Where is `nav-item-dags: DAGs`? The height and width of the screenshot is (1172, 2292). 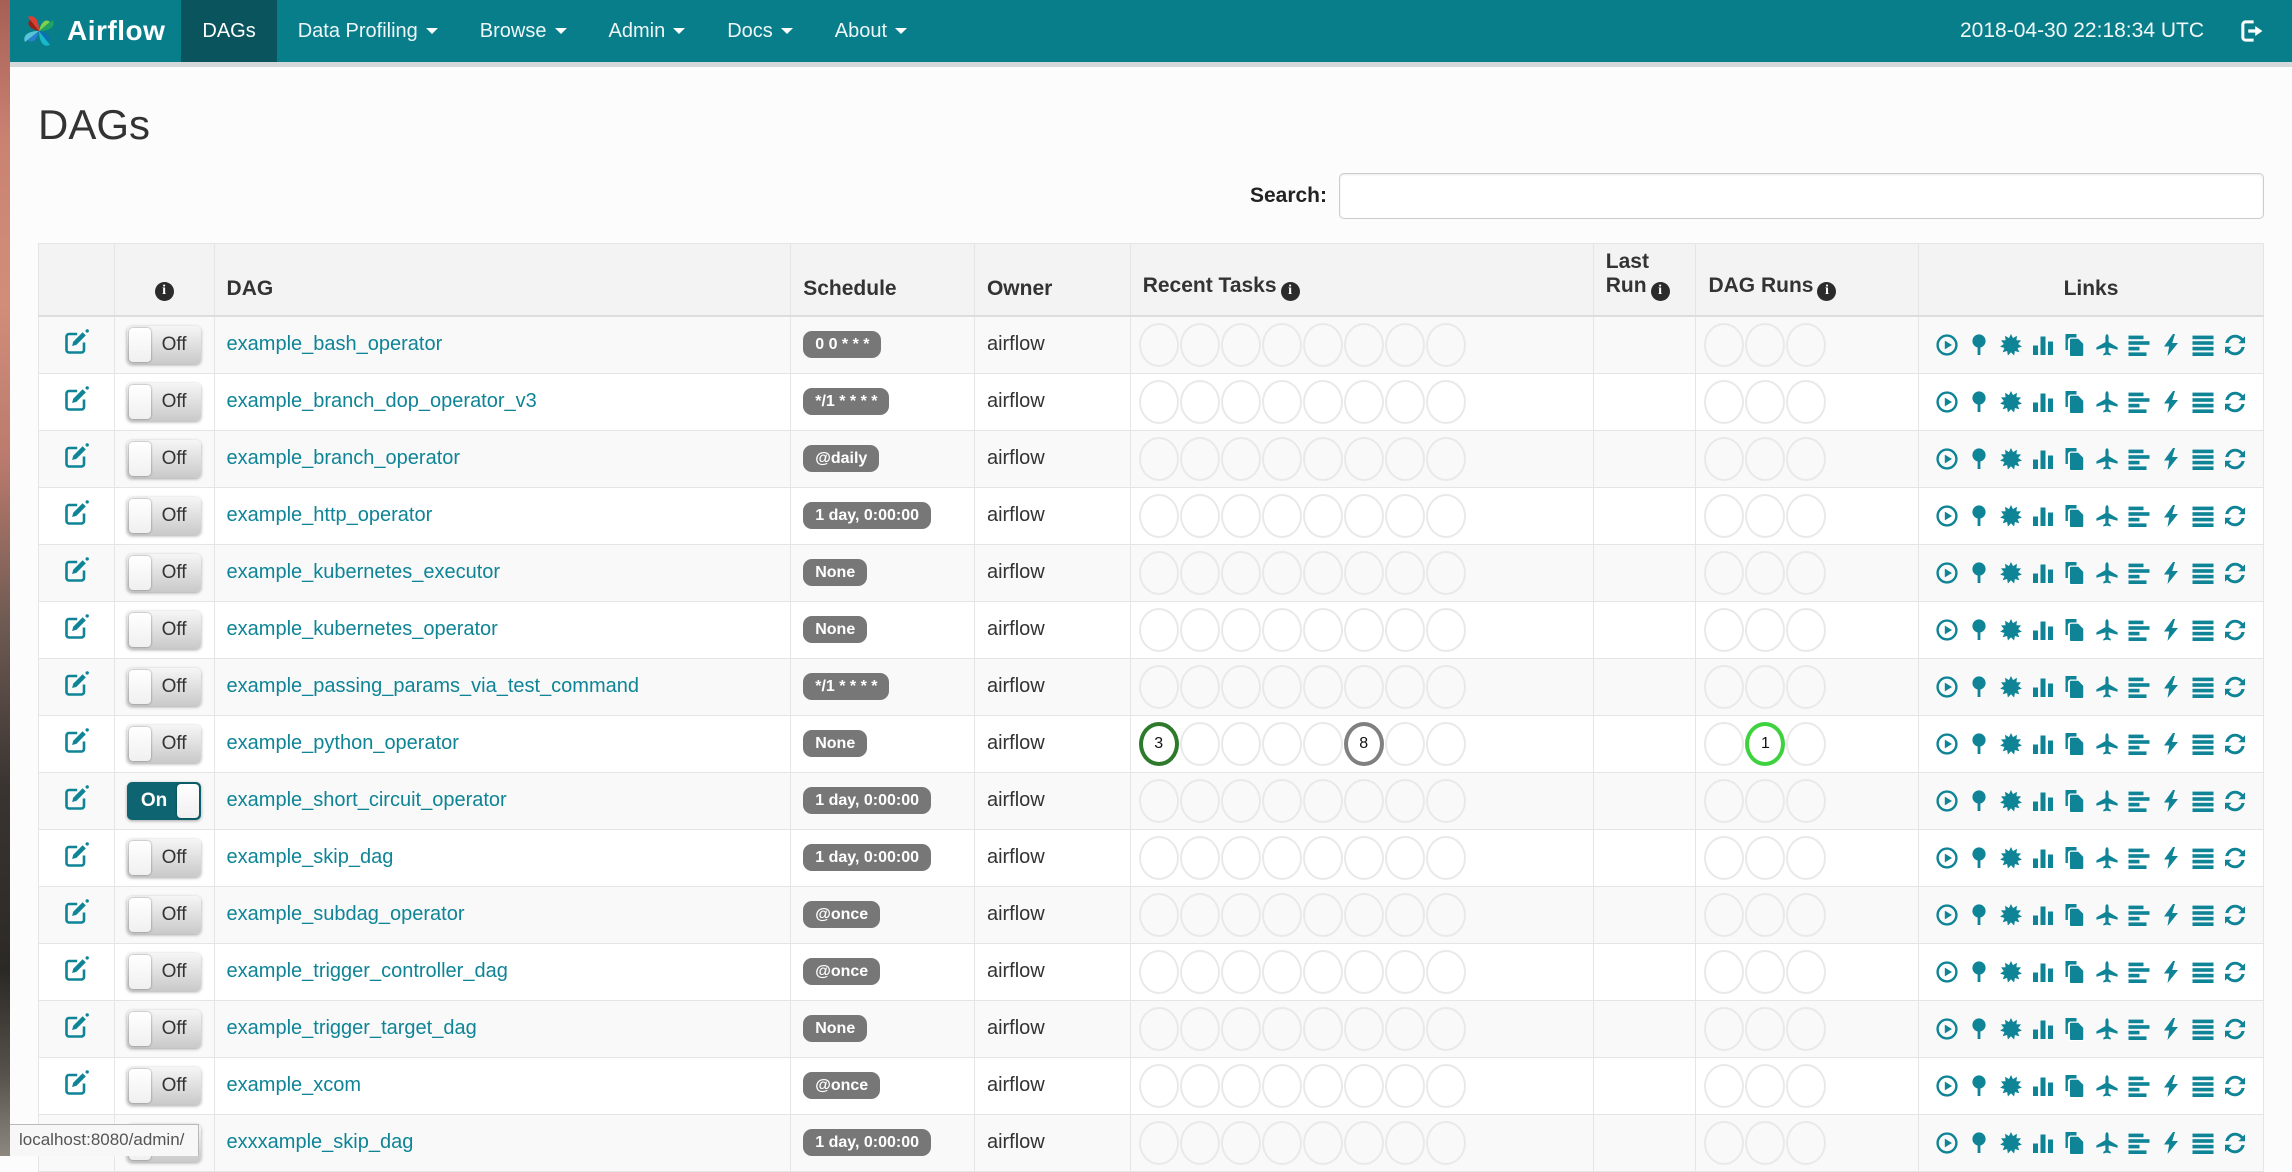 nav-item-dags: DAGs is located at coordinates (228, 31).